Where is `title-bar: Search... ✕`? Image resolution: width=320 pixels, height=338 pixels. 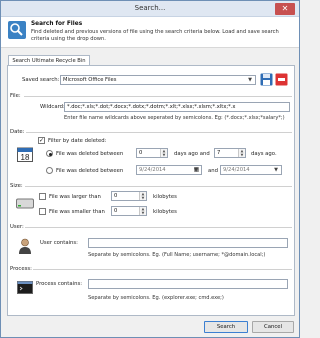 title-bar: Search... ✕ is located at coordinates (150, 9).